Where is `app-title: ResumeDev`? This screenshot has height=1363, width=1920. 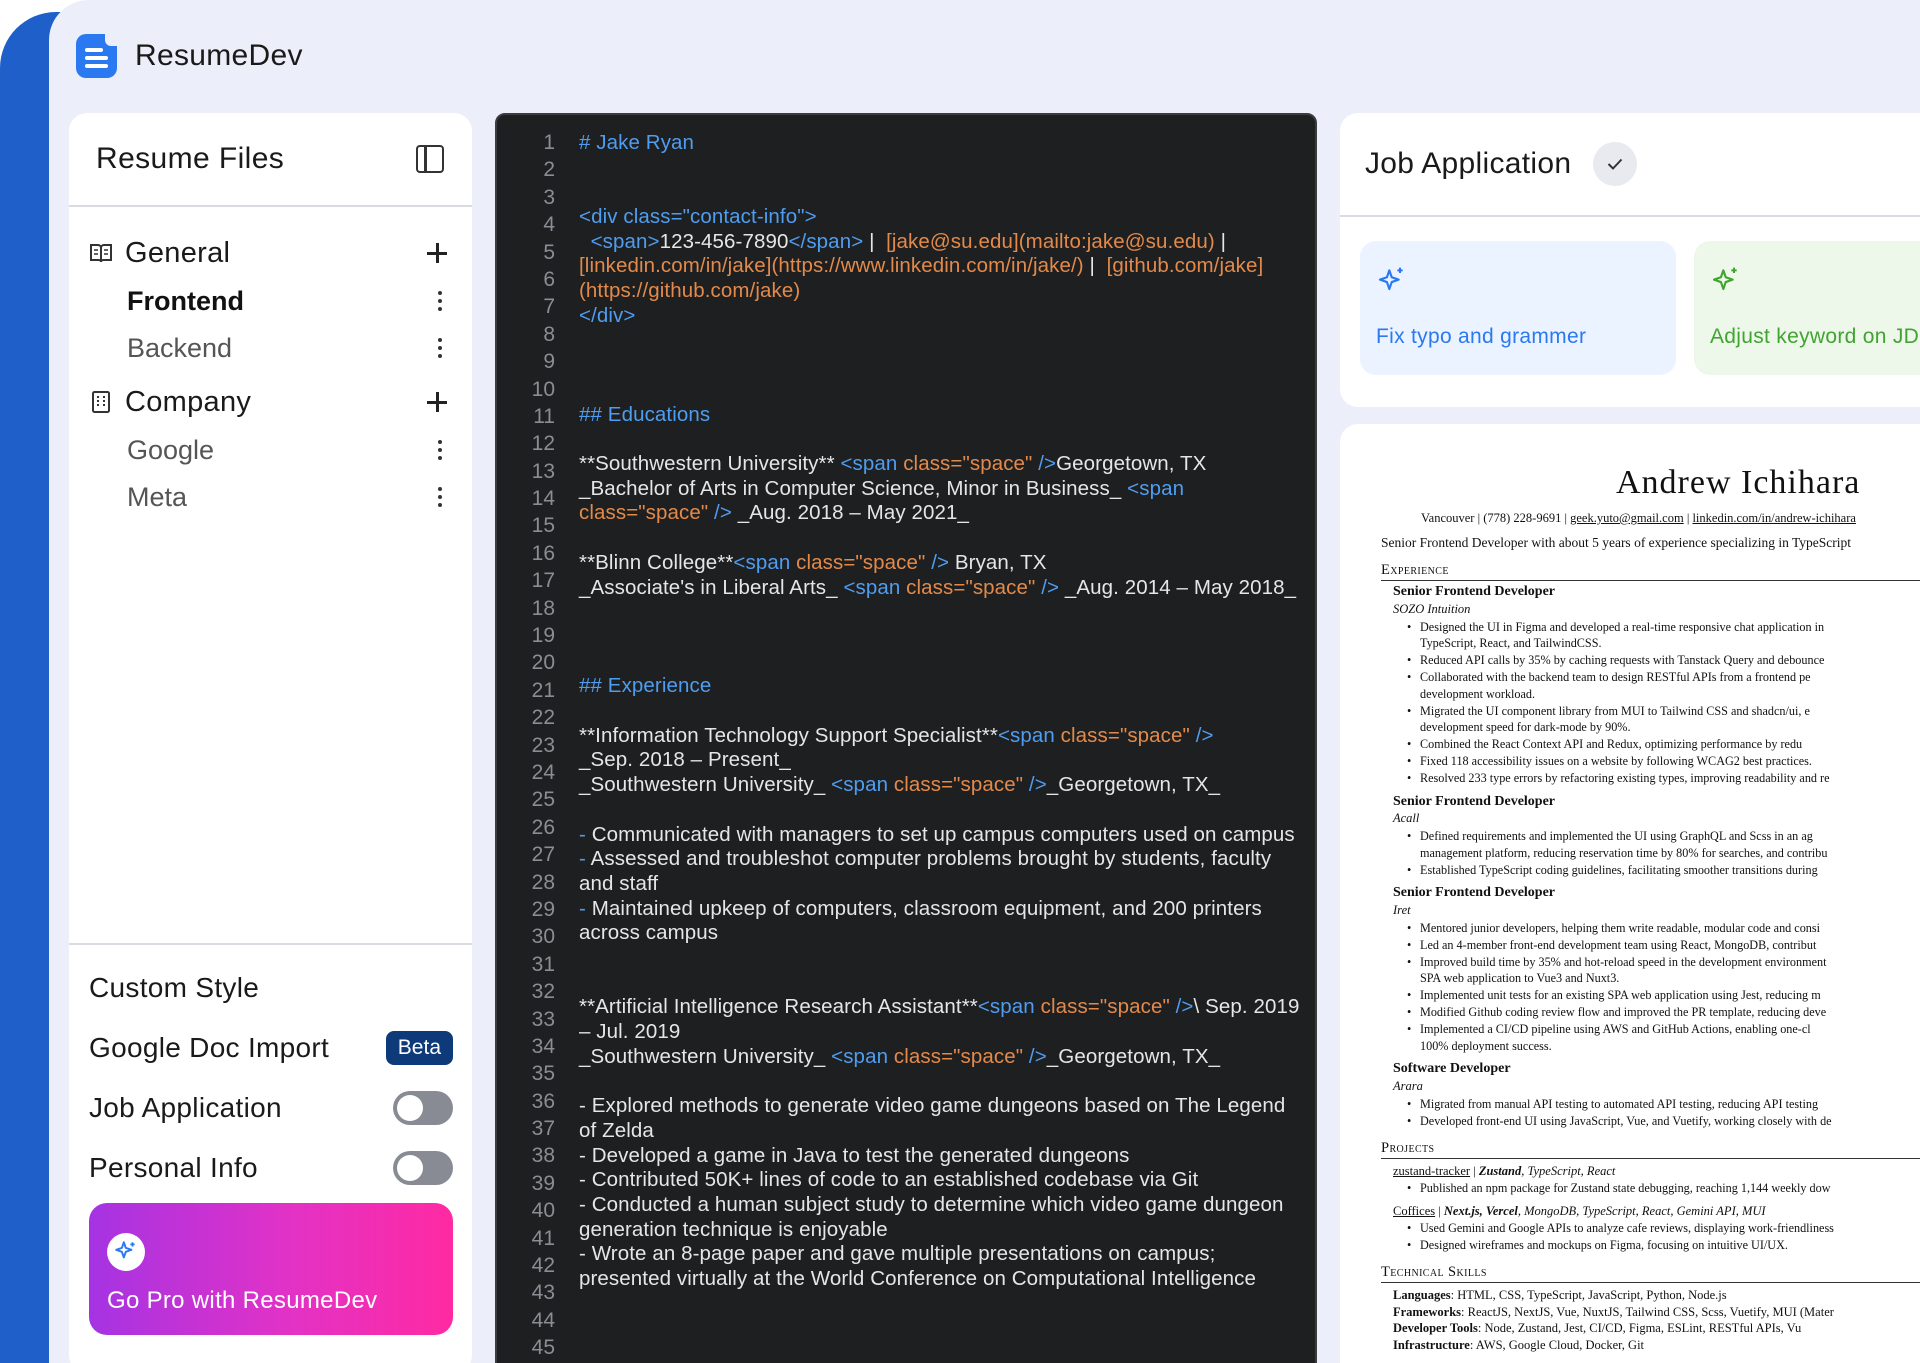 app-title: ResumeDev is located at coordinates (219, 55).